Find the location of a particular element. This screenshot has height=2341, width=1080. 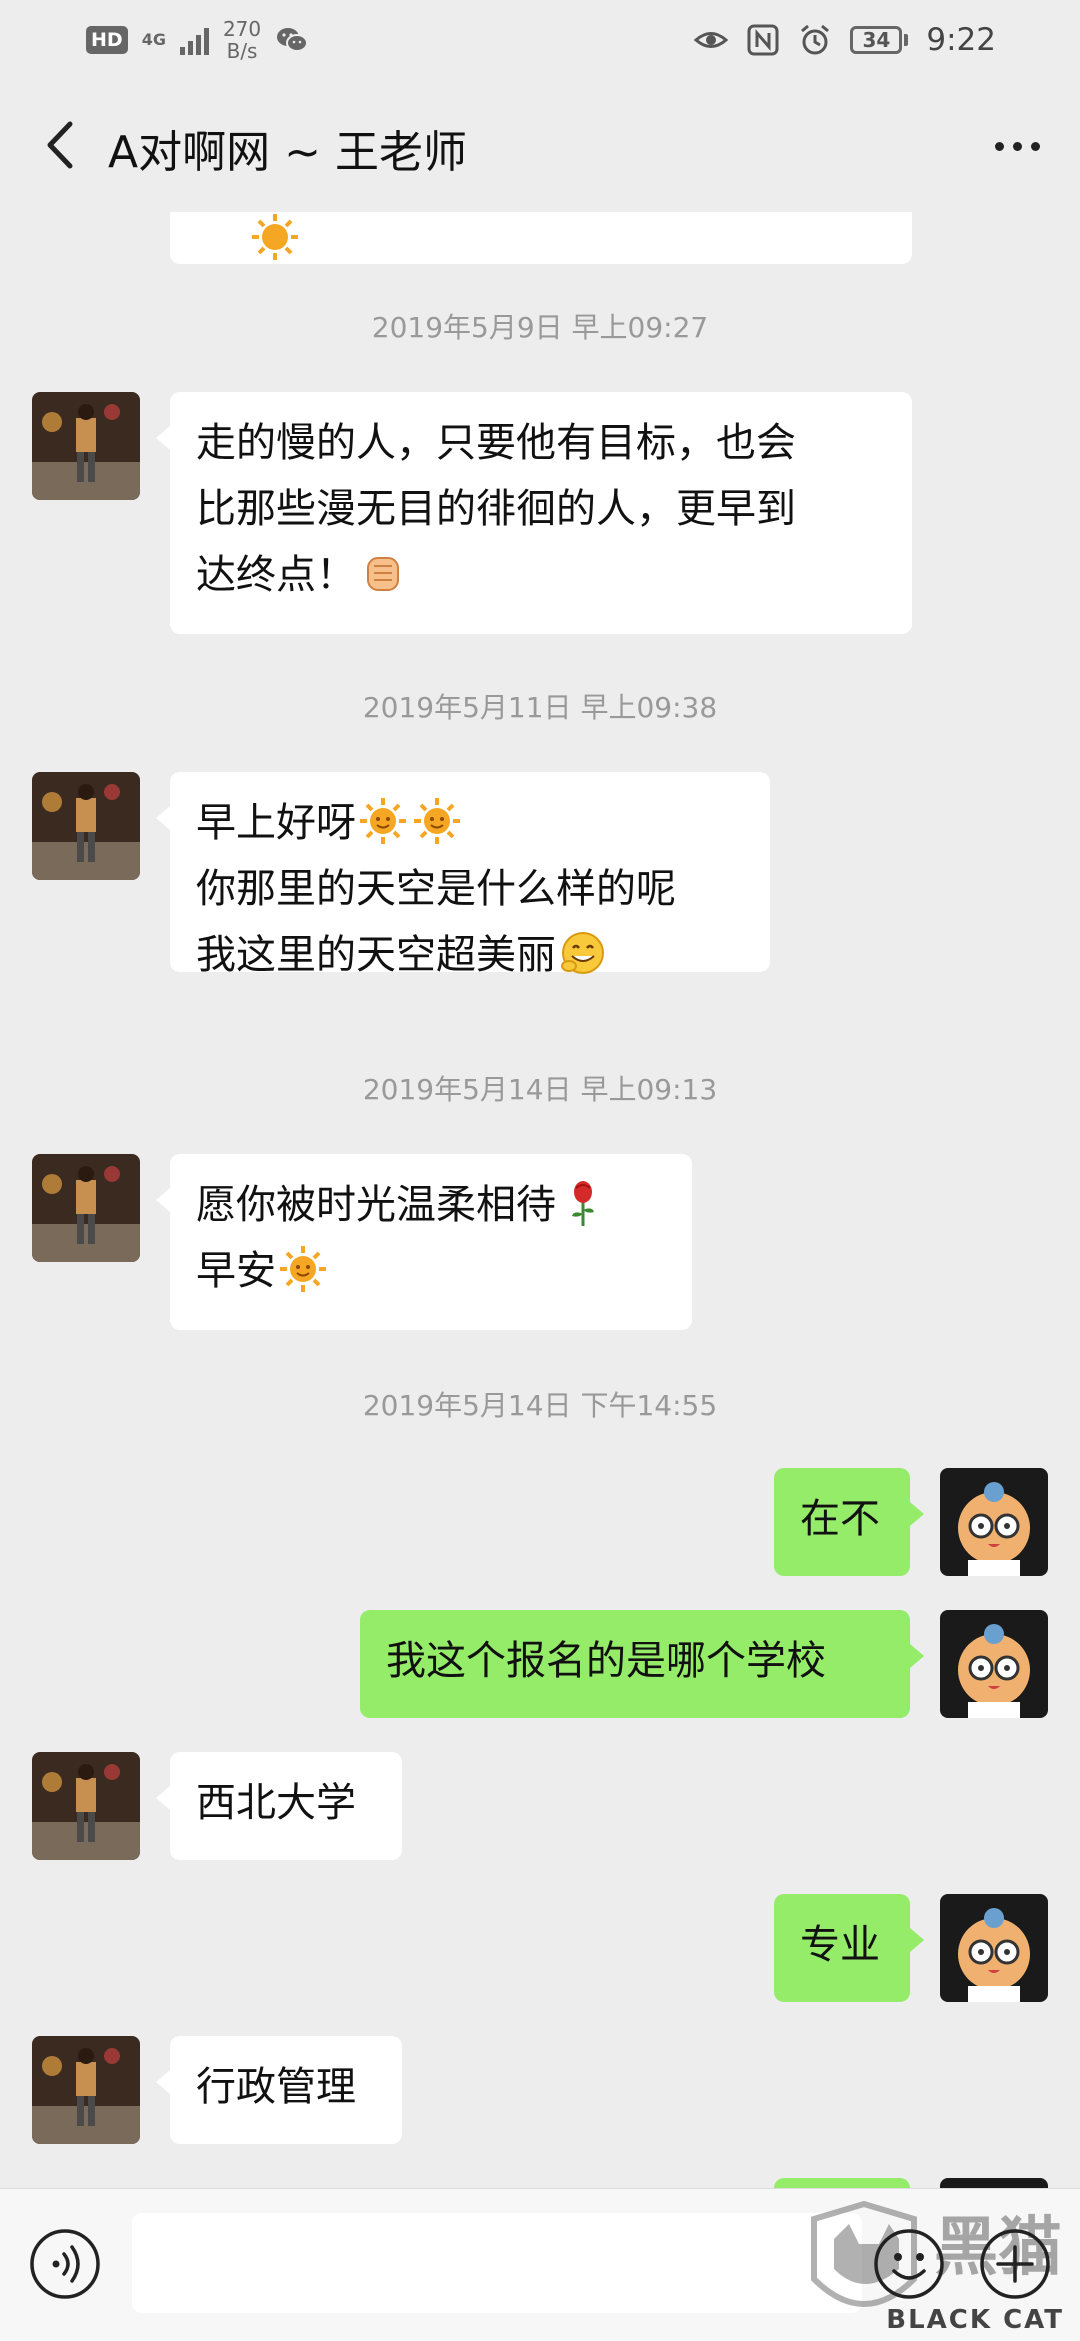

speed-value: 270 is located at coordinates (242, 29).